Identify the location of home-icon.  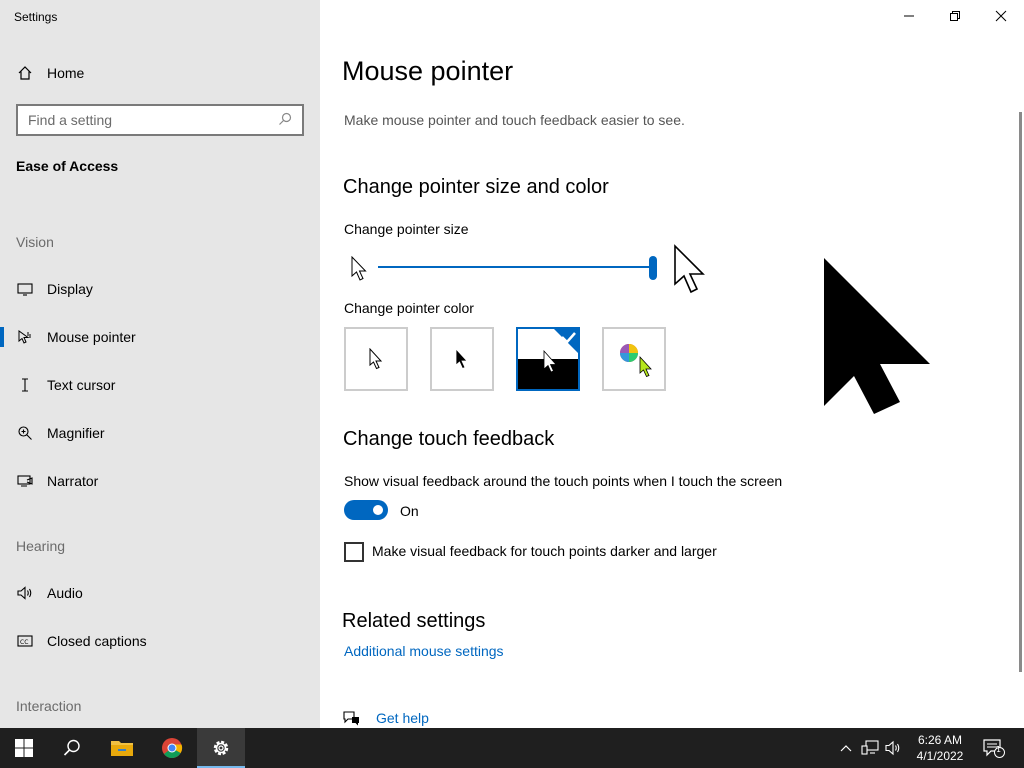
(25, 73).